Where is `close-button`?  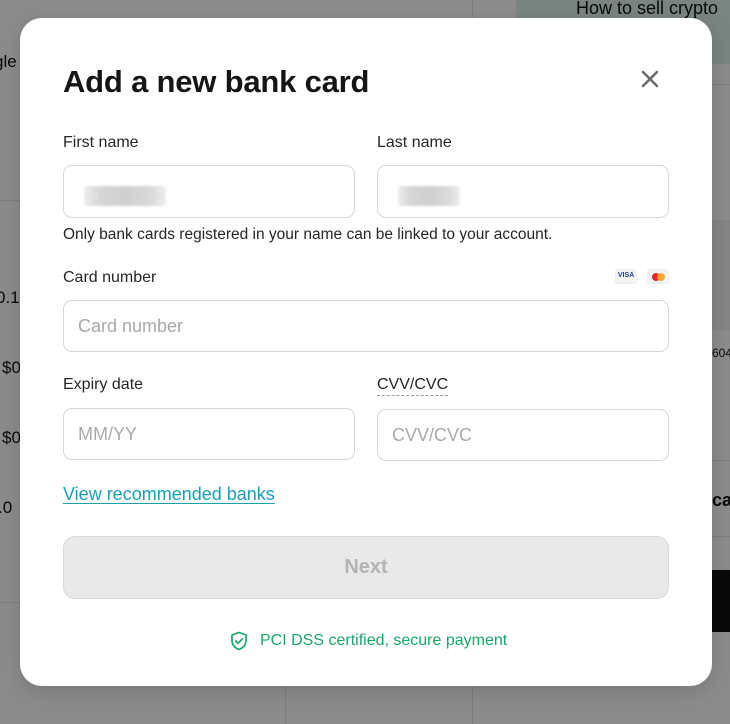 close-button is located at coordinates (650, 79).